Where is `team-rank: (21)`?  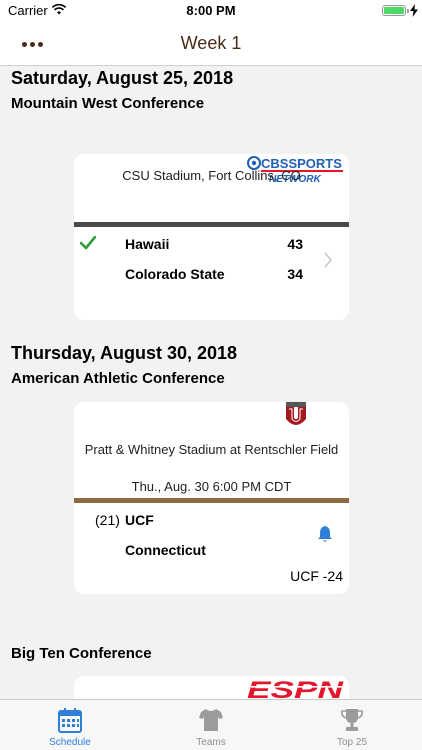
team-rank: (21) is located at coordinates (107, 520).